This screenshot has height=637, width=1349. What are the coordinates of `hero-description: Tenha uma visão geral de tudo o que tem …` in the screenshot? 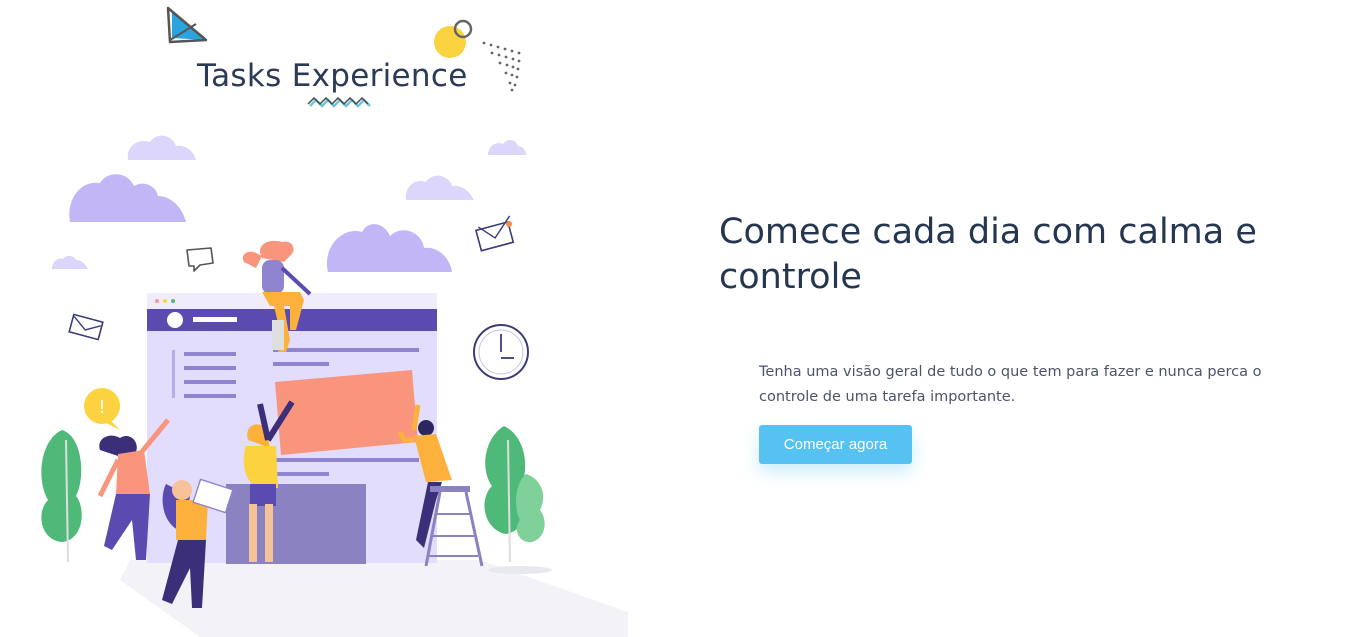 It's located at (1010, 384).